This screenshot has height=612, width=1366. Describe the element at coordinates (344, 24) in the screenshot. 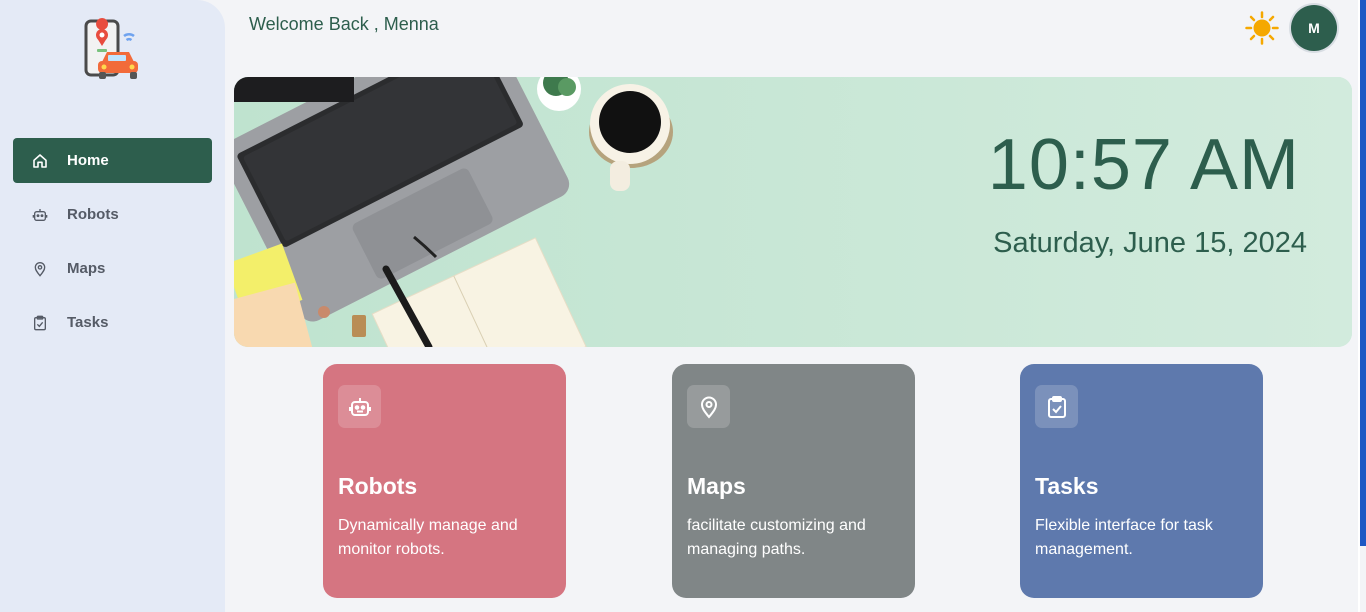

I see `welcome-message: Welcome Back , Menna` at that location.